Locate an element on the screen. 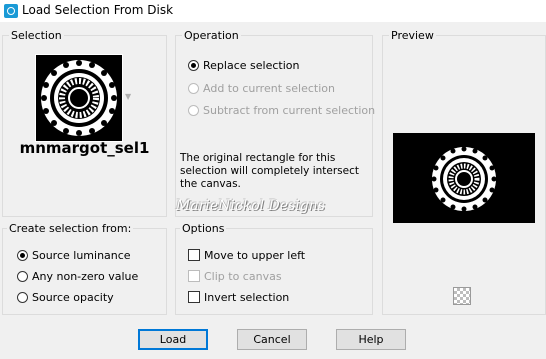 The height and width of the screenshot is (359, 546). help-button: Help is located at coordinates (371, 339).